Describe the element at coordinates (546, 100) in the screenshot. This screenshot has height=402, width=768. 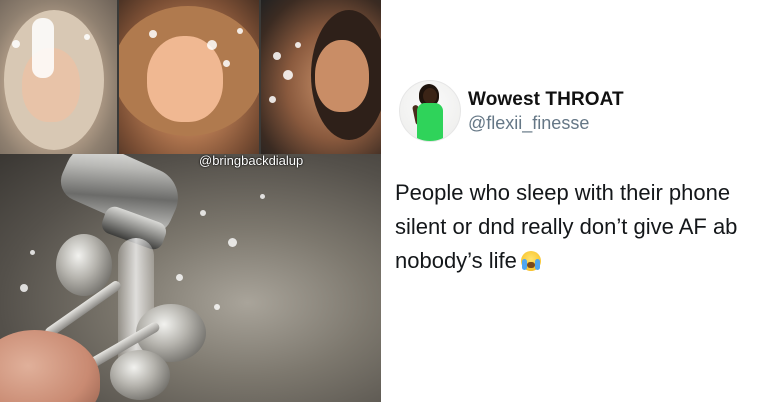
I see `display-name: Wowest THROAT` at that location.